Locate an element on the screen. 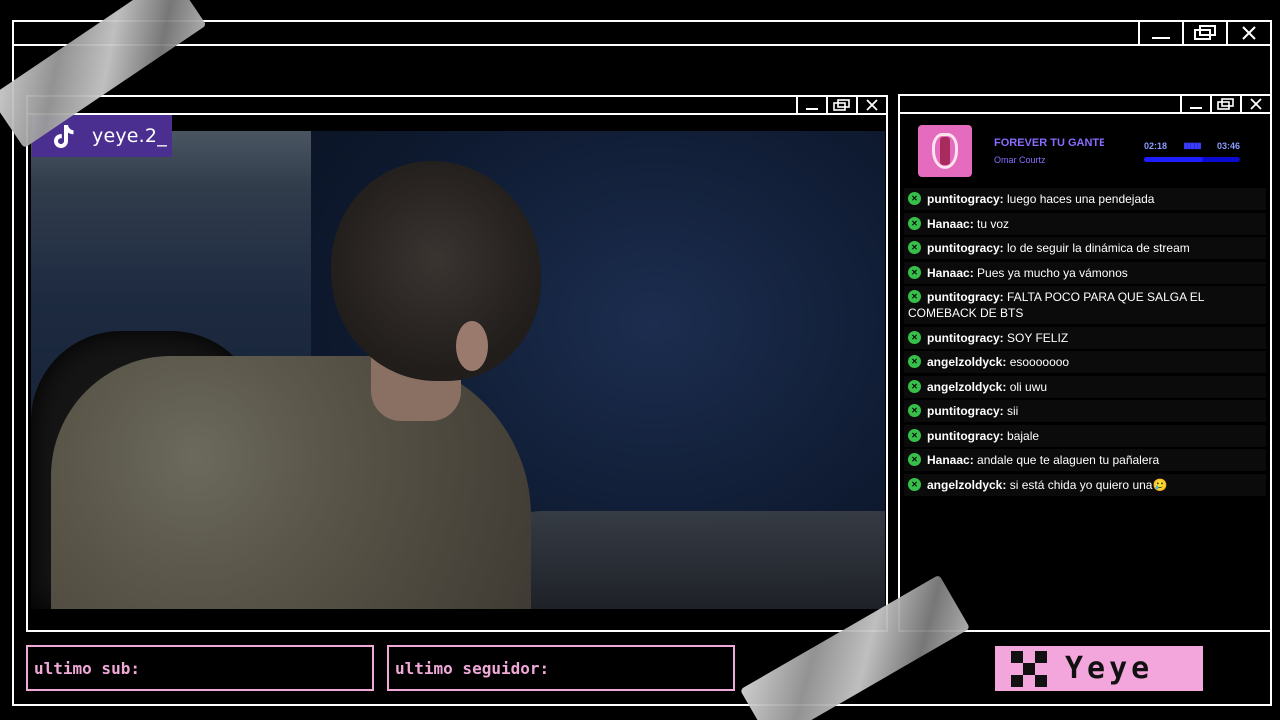 The image size is (1280, 720). streamer-ear is located at coordinates (472, 346).